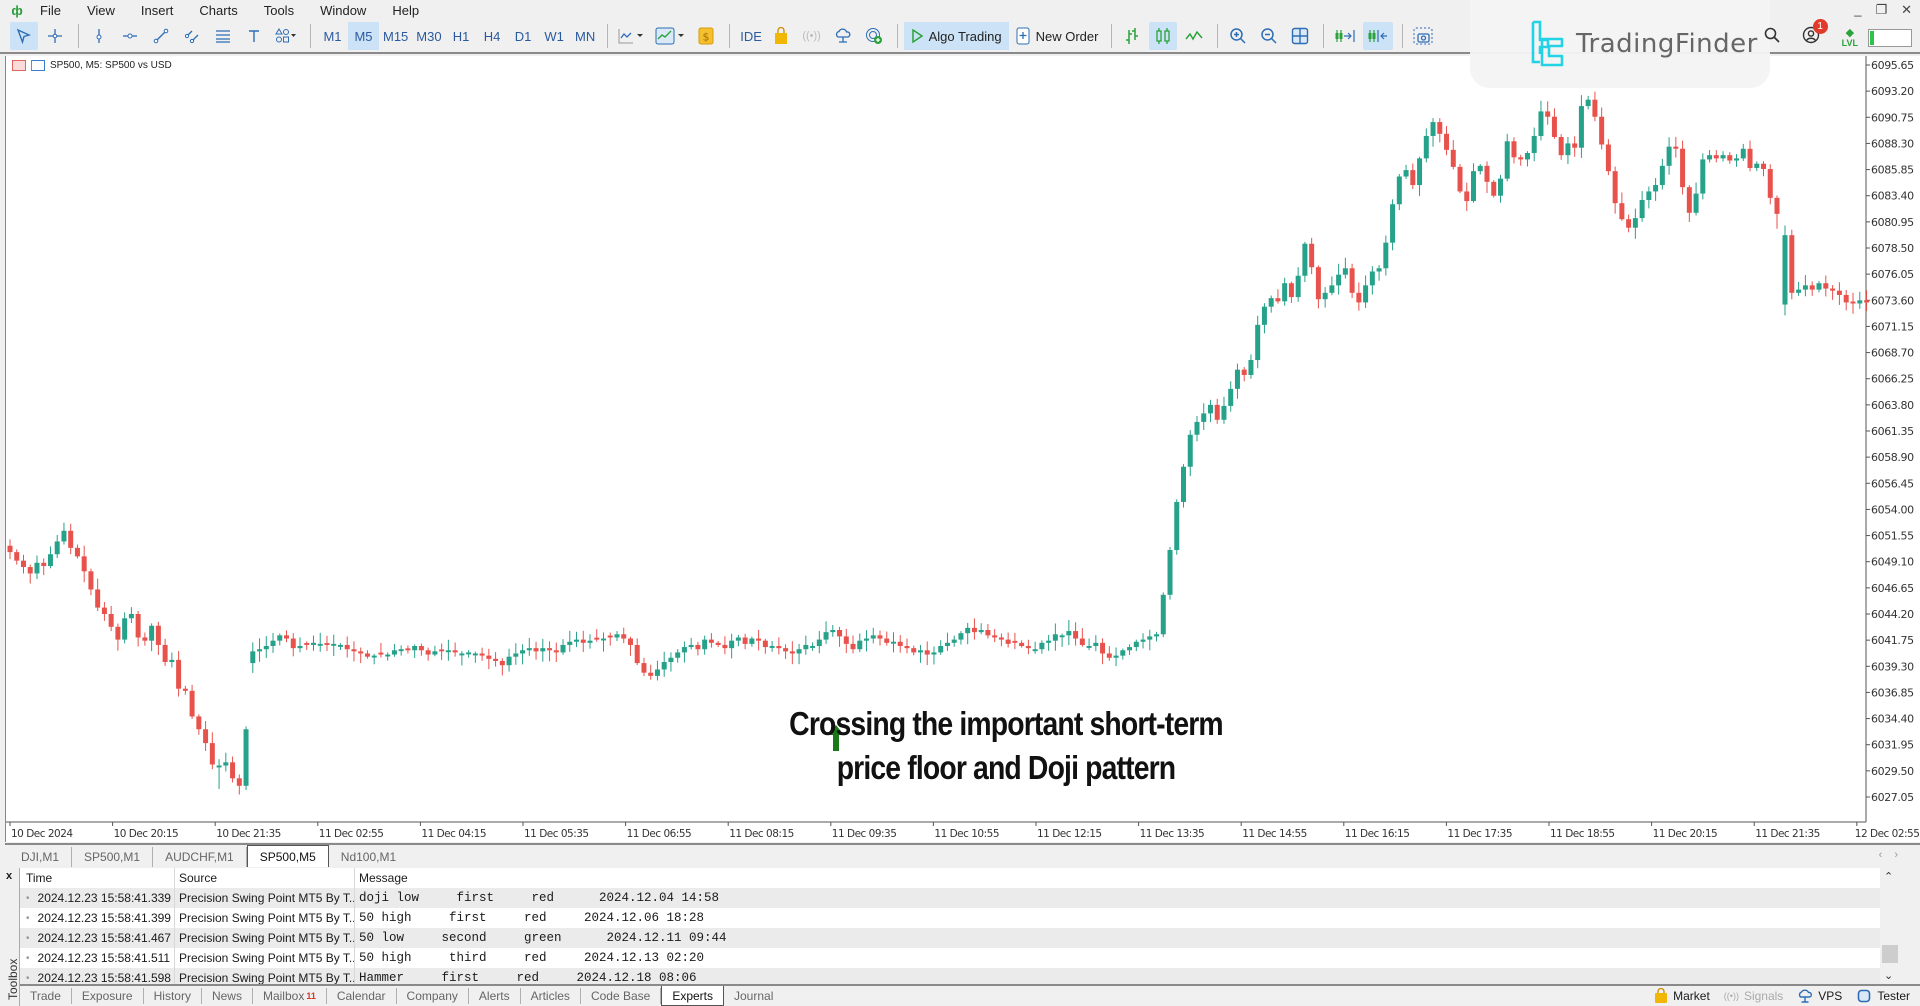 The width and height of the screenshot is (1920, 1006). I want to click on market-bag-button, so click(781, 36).